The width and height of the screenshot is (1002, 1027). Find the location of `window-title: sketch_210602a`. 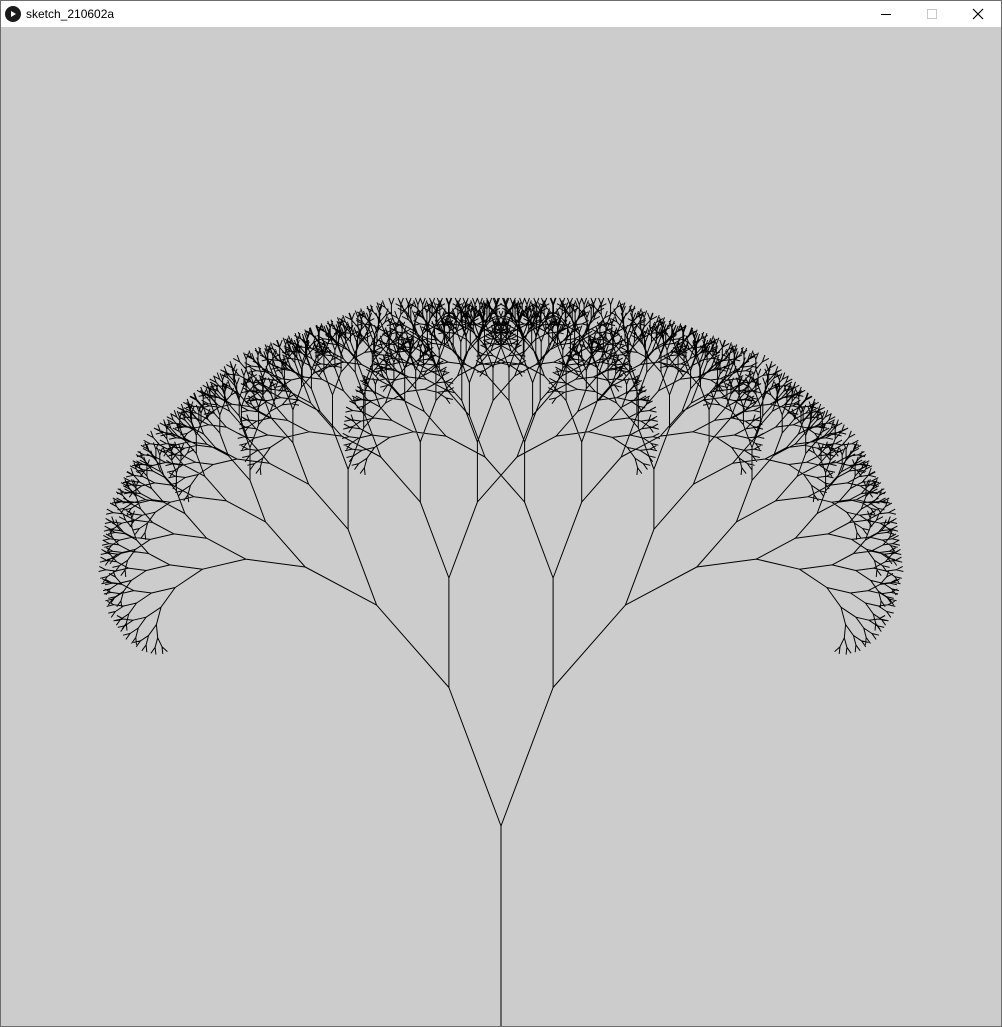

window-title: sketch_210602a is located at coordinates (70, 14).